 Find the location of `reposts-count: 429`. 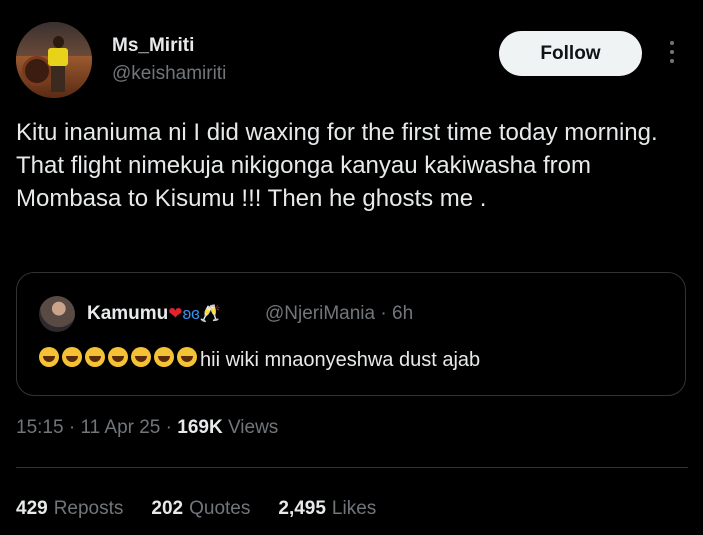

reposts-count: 429 is located at coordinates (32, 508).